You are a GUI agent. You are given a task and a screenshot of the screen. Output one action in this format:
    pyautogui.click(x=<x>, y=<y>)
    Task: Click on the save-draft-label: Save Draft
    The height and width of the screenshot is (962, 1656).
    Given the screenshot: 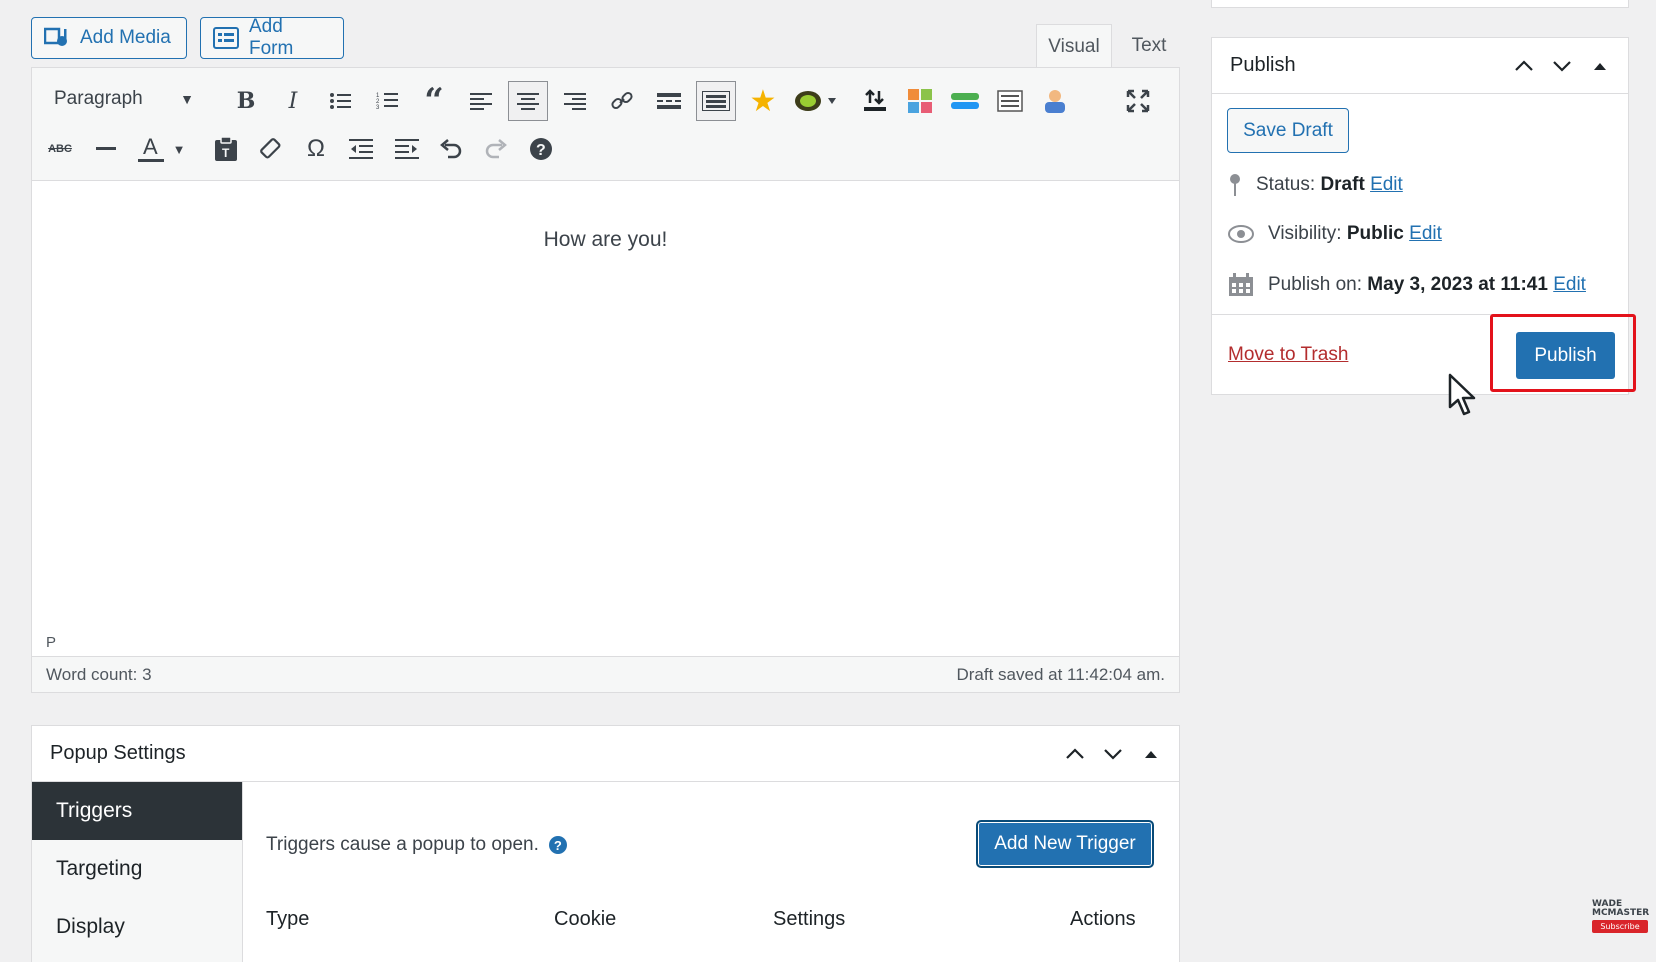 What is the action you would take?
    pyautogui.click(x=1288, y=130)
    